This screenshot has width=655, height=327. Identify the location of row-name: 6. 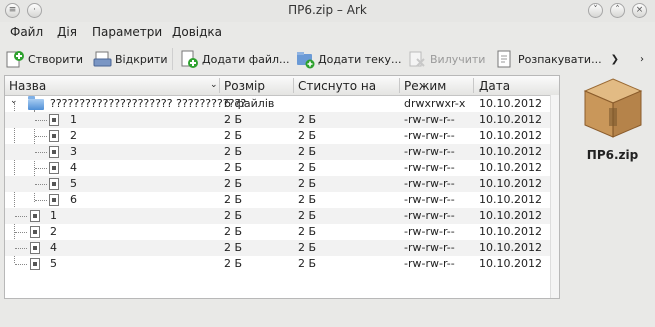
(73, 199).